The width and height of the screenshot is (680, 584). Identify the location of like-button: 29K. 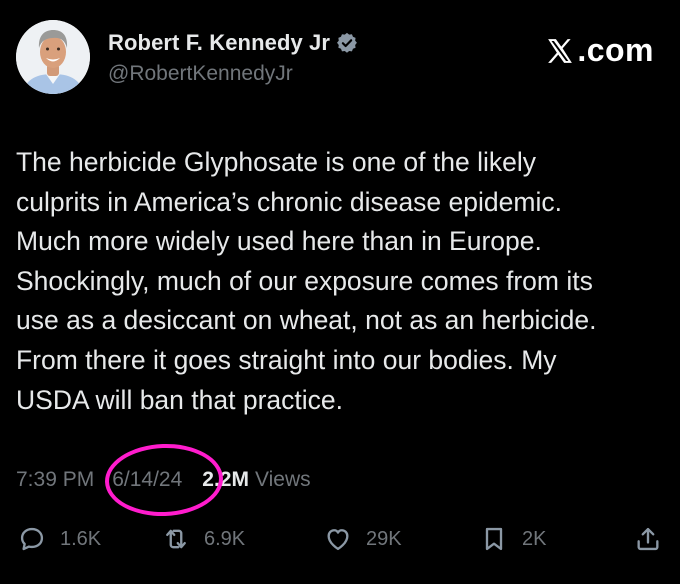
(363, 539).